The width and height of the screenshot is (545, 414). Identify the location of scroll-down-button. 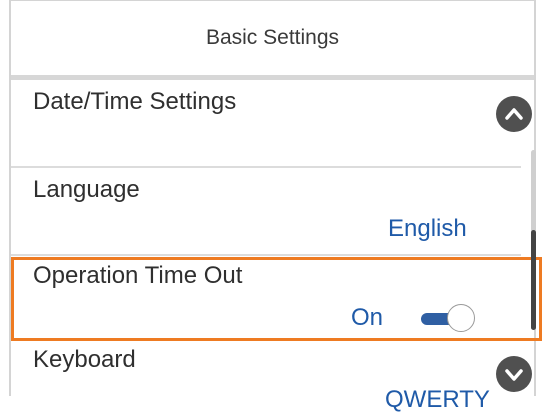
(514, 374).